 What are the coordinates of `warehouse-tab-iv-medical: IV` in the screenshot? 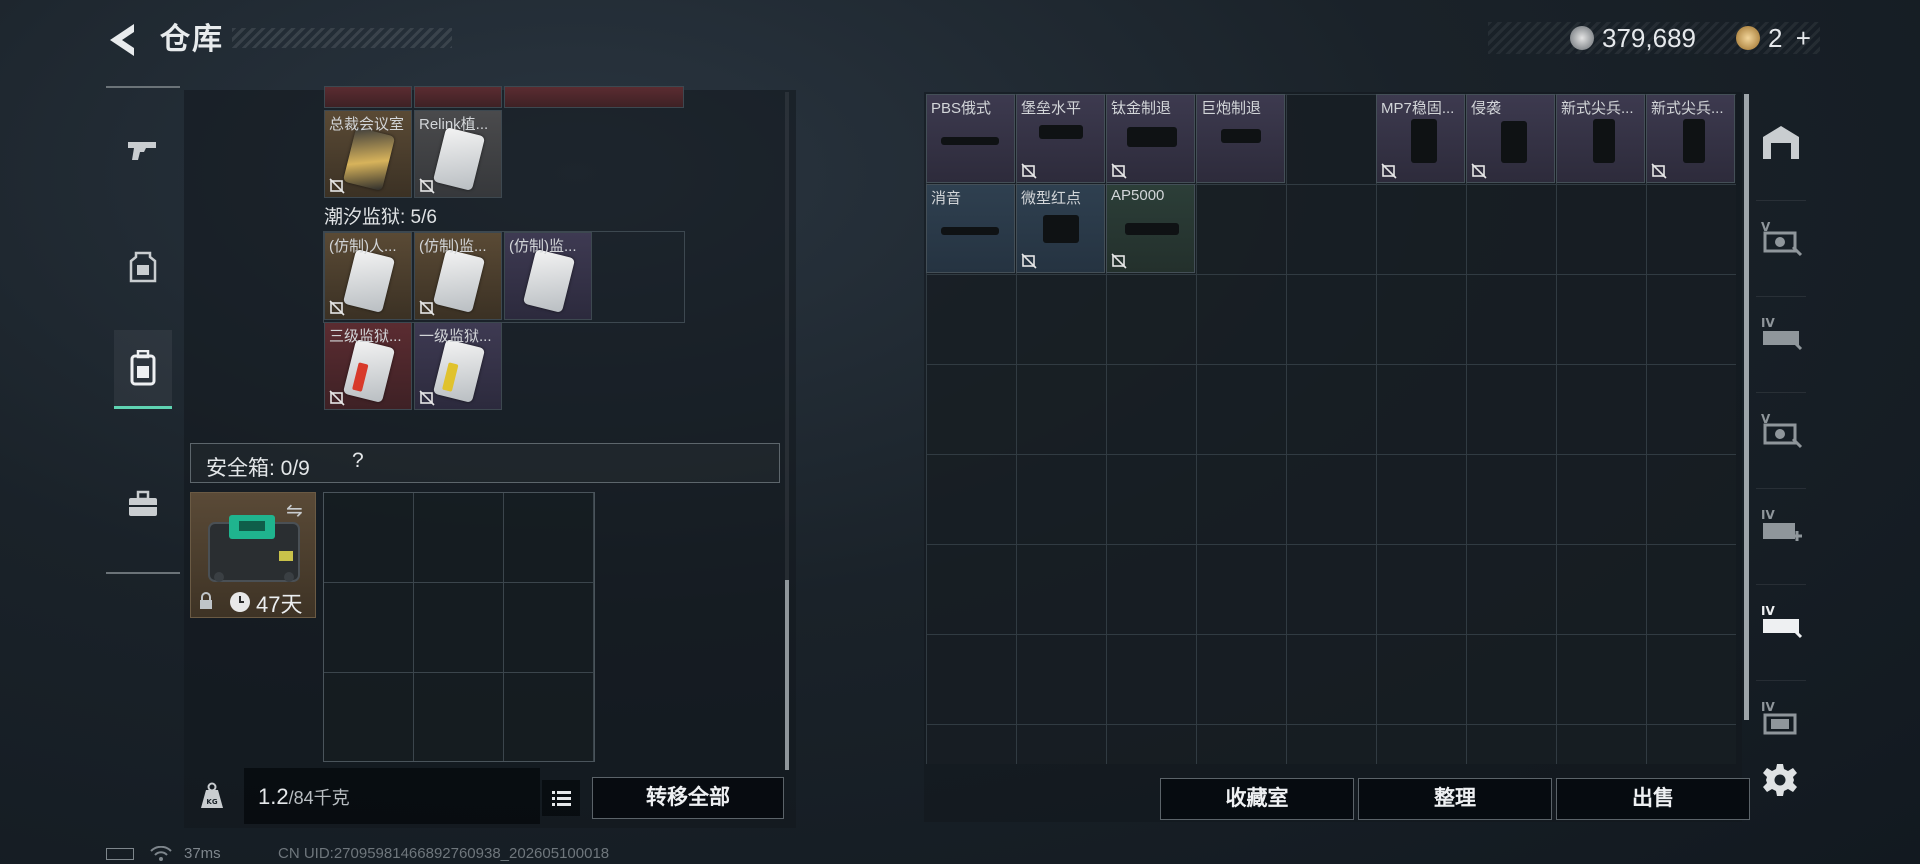 It's located at (1781, 524).